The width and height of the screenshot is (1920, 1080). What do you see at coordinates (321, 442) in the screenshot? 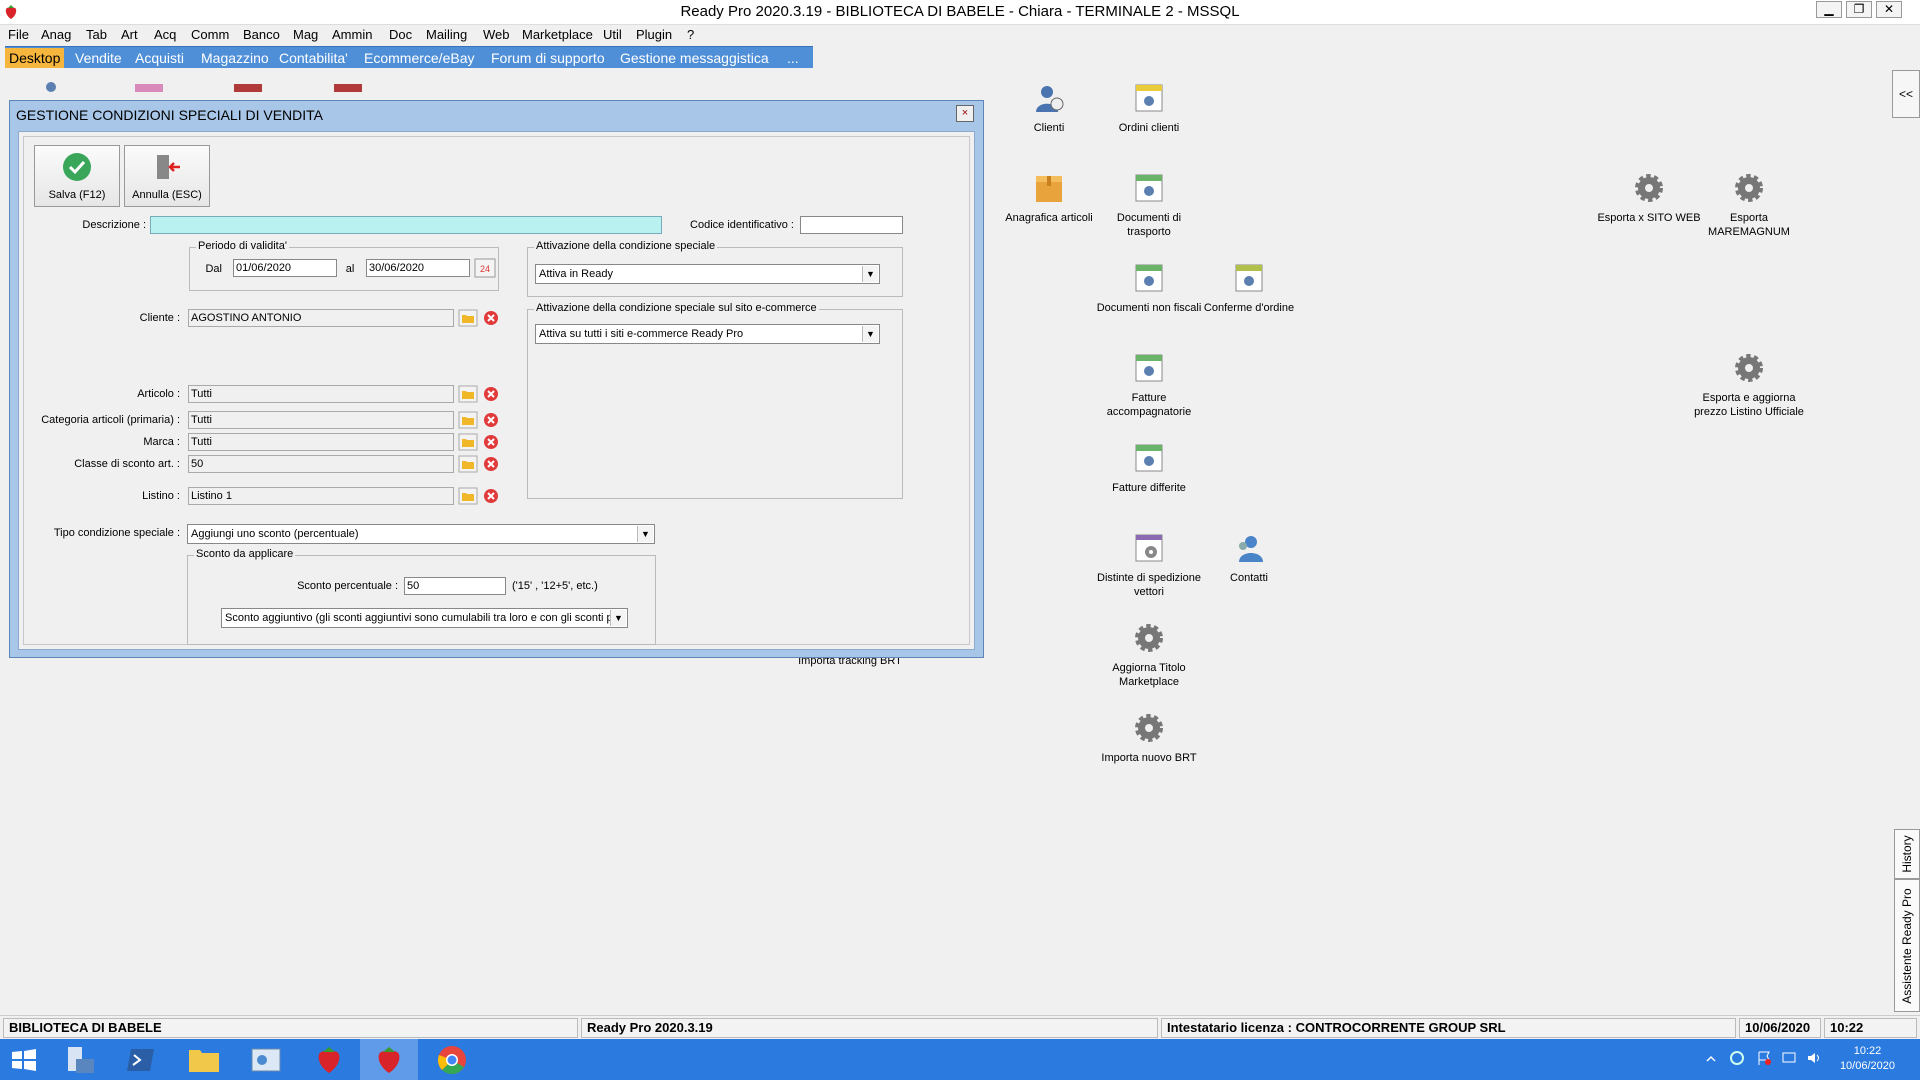
I see `marca-input: Tutti` at bounding box center [321, 442].